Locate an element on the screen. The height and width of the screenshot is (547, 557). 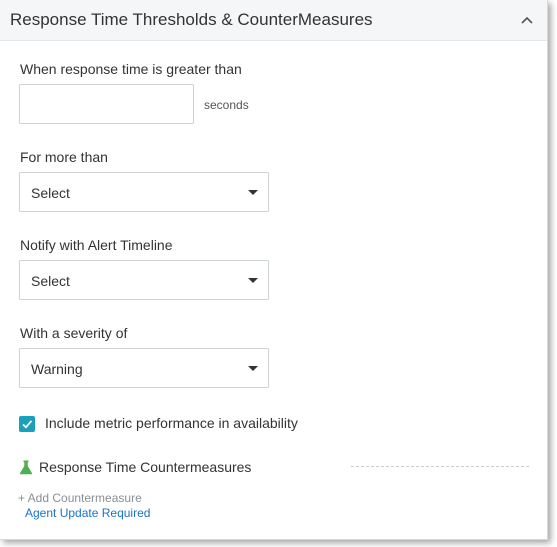
severity-label: With a severity of is located at coordinates (74, 333).